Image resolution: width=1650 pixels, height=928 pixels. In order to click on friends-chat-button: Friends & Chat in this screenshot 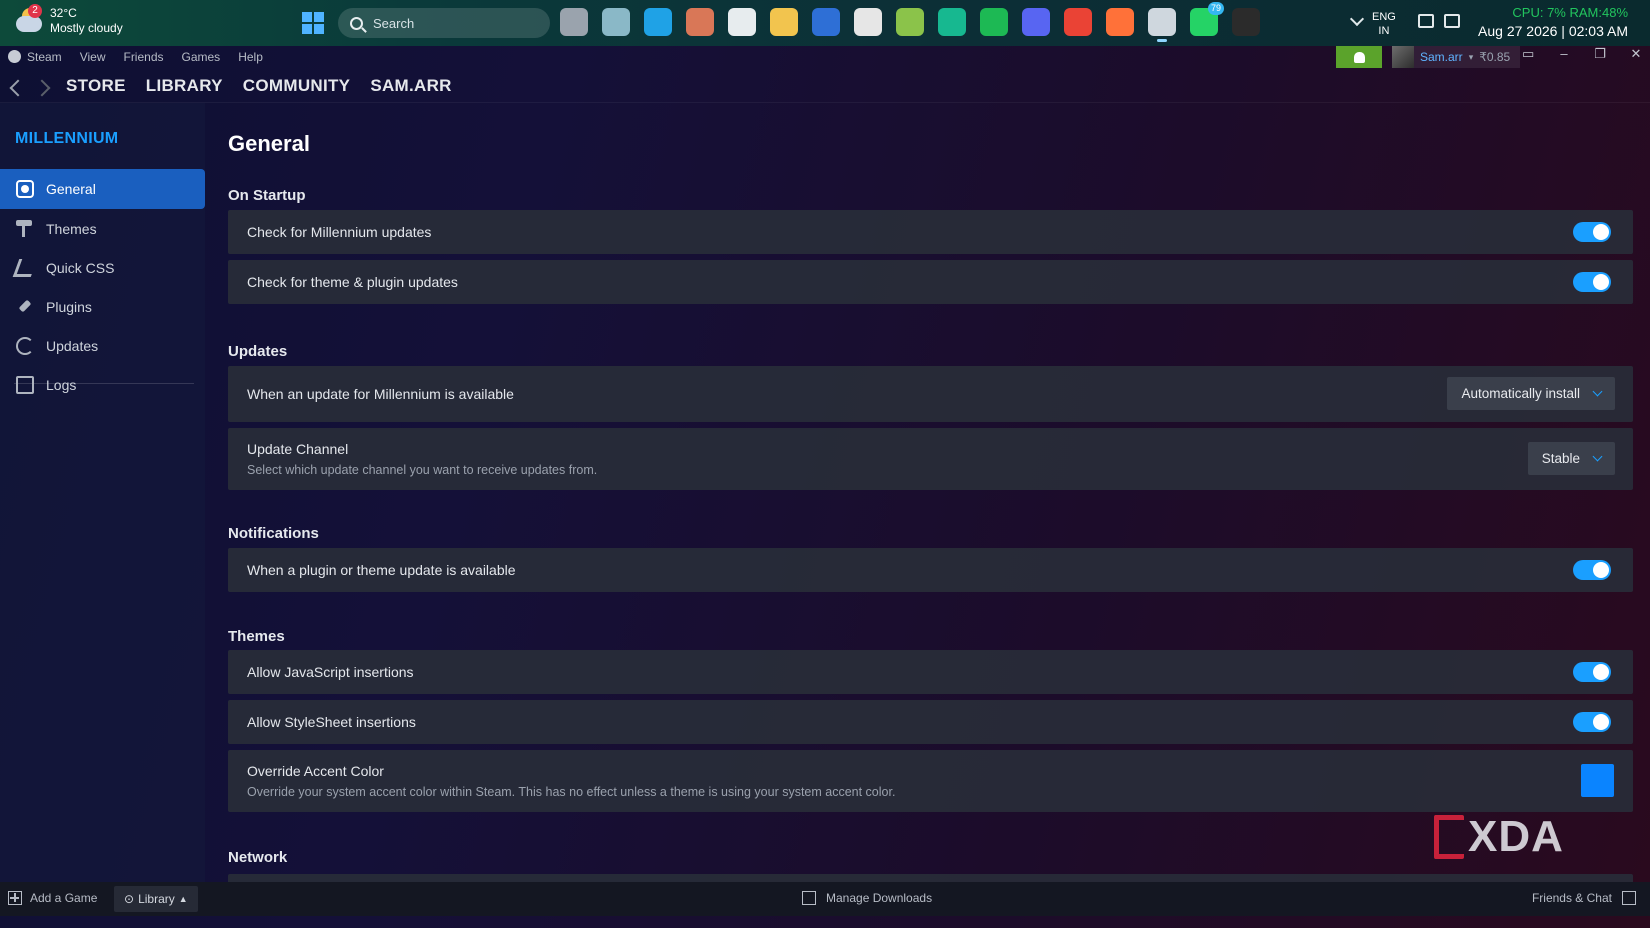, I will do `click(1584, 898)`.